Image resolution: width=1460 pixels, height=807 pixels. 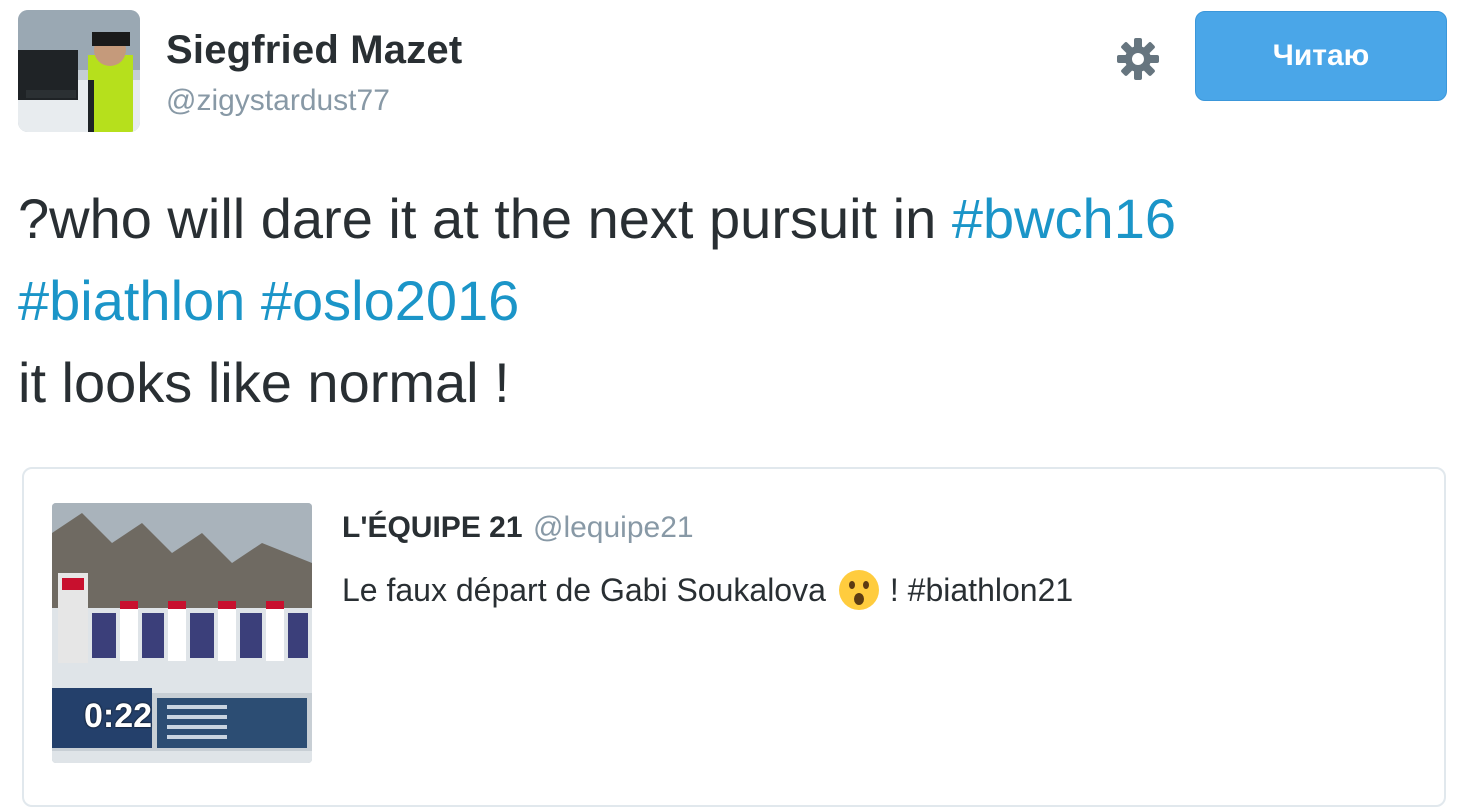 I want to click on quoted-header: L'ÉQUIPE 21 @lequipe21, so click(x=518, y=528).